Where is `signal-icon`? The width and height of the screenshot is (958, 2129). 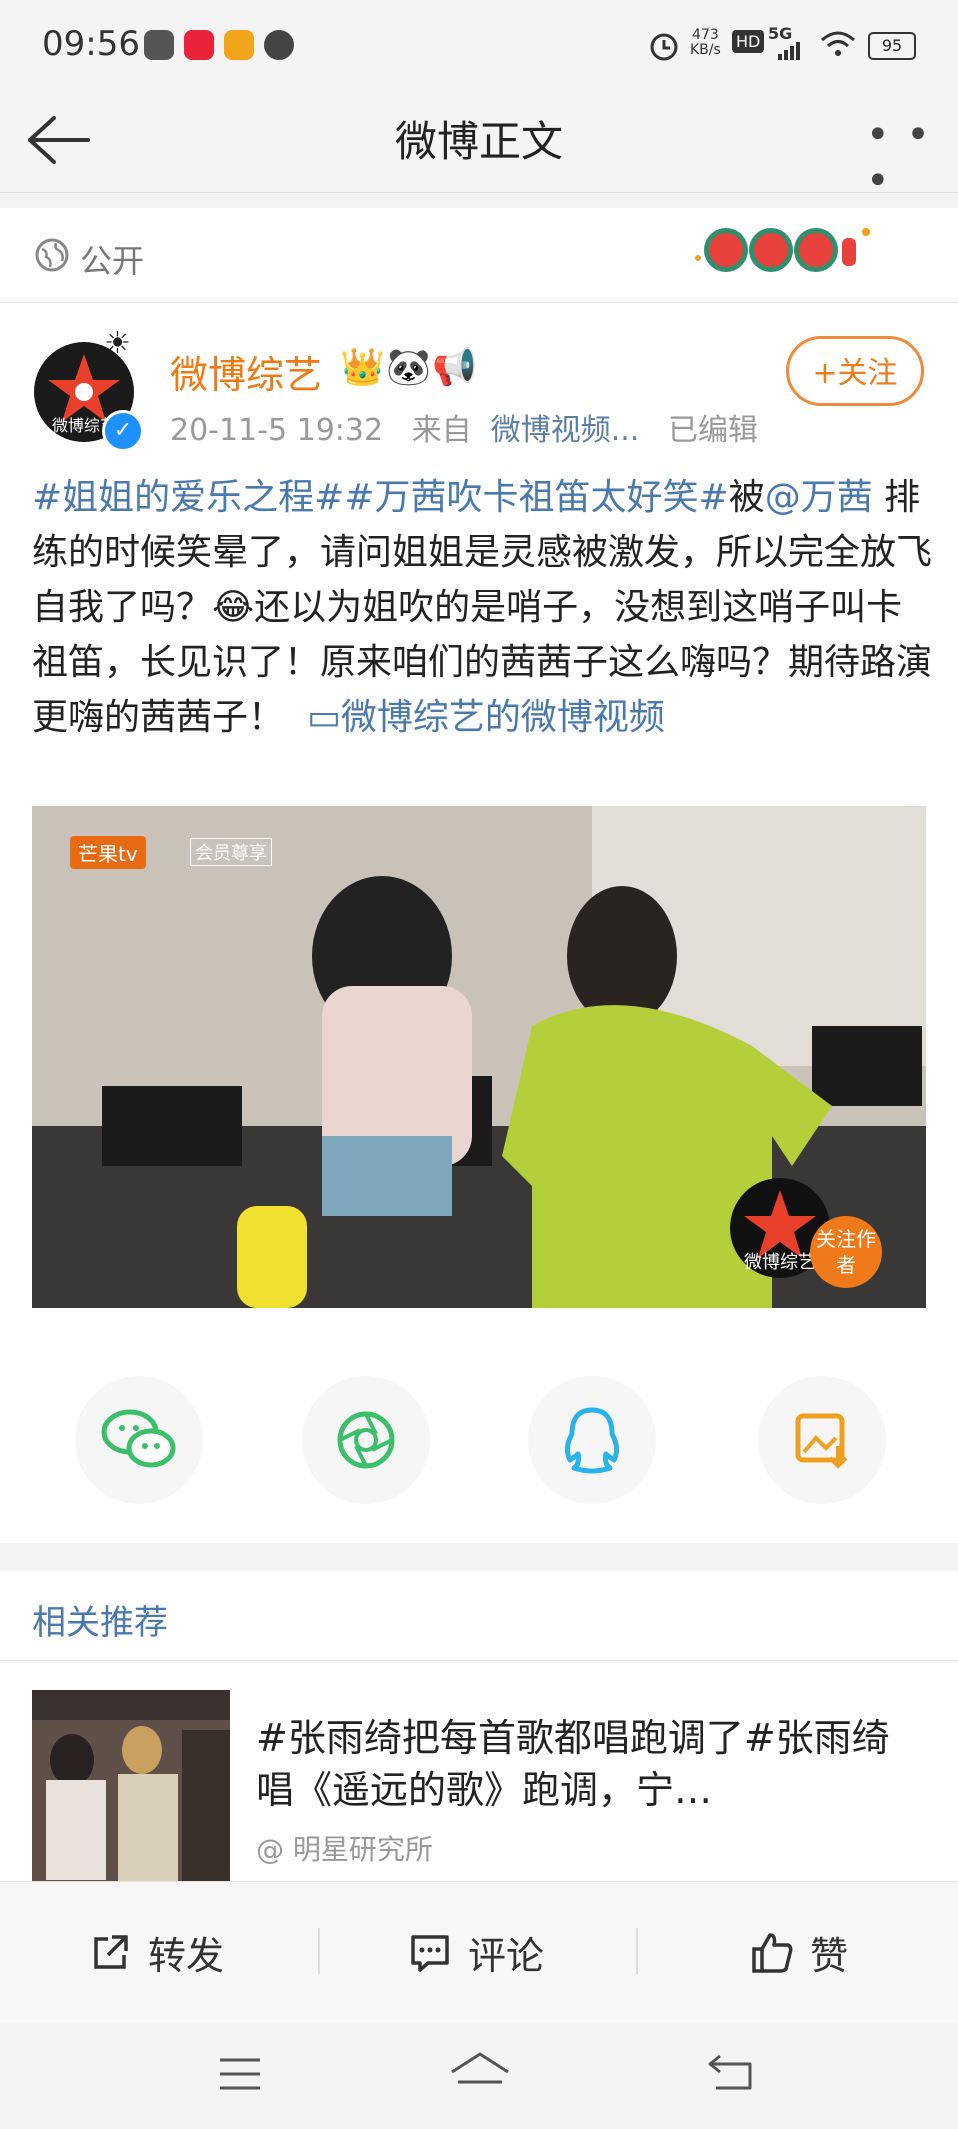 signal-icon is located at coordinates (789, 51).